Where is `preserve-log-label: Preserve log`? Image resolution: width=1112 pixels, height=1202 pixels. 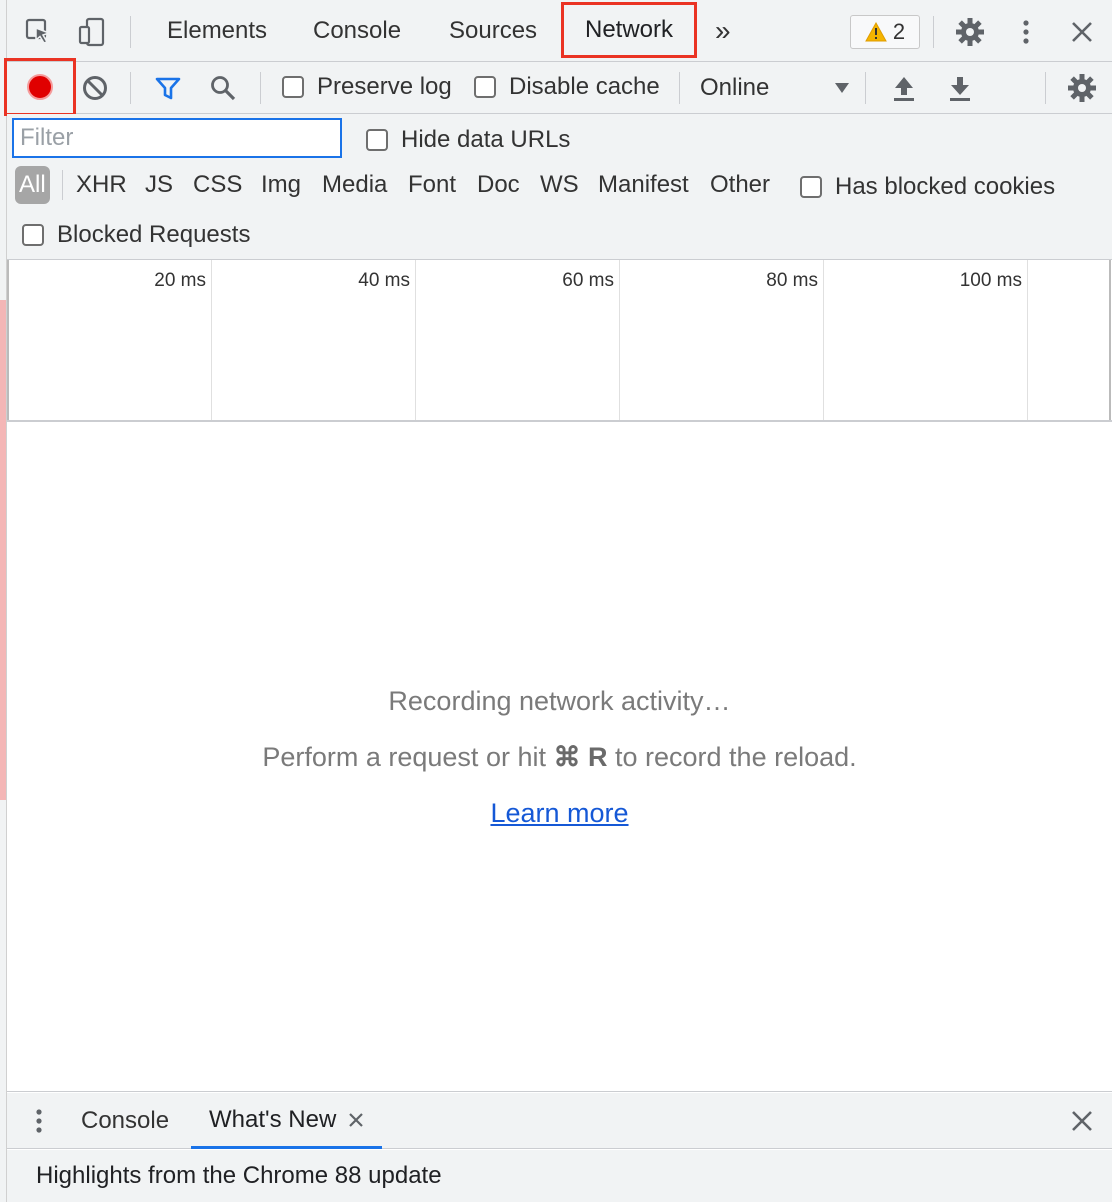
preserve-log-label: Preserve log is located at coordinates (384, 86).